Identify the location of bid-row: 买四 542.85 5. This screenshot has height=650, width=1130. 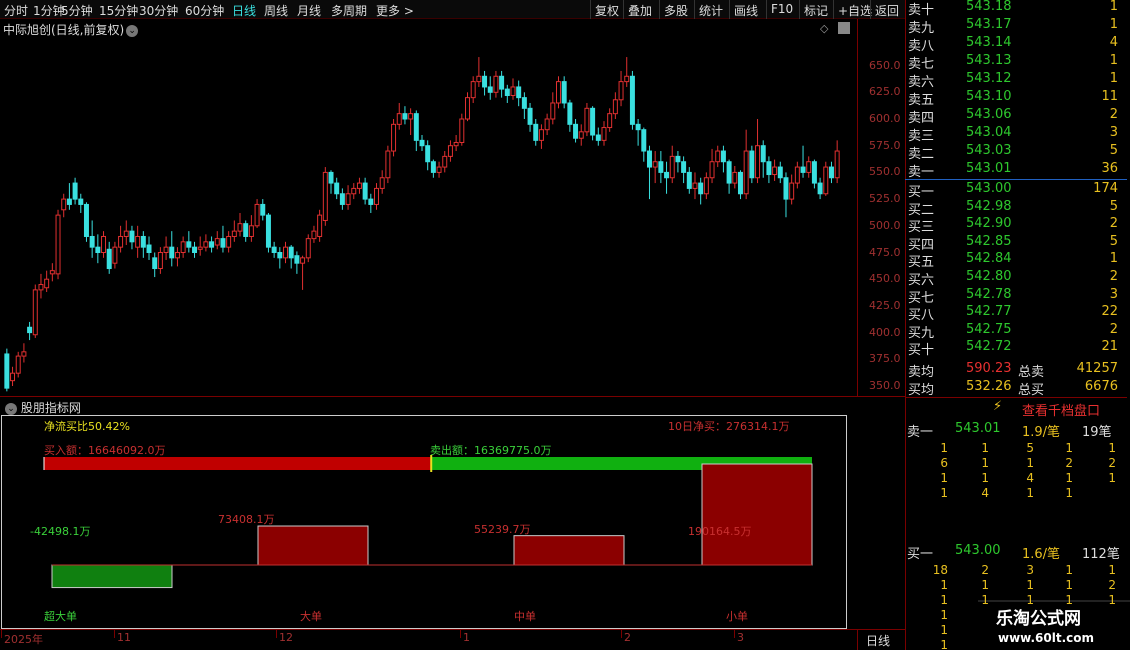
(1017, 243).